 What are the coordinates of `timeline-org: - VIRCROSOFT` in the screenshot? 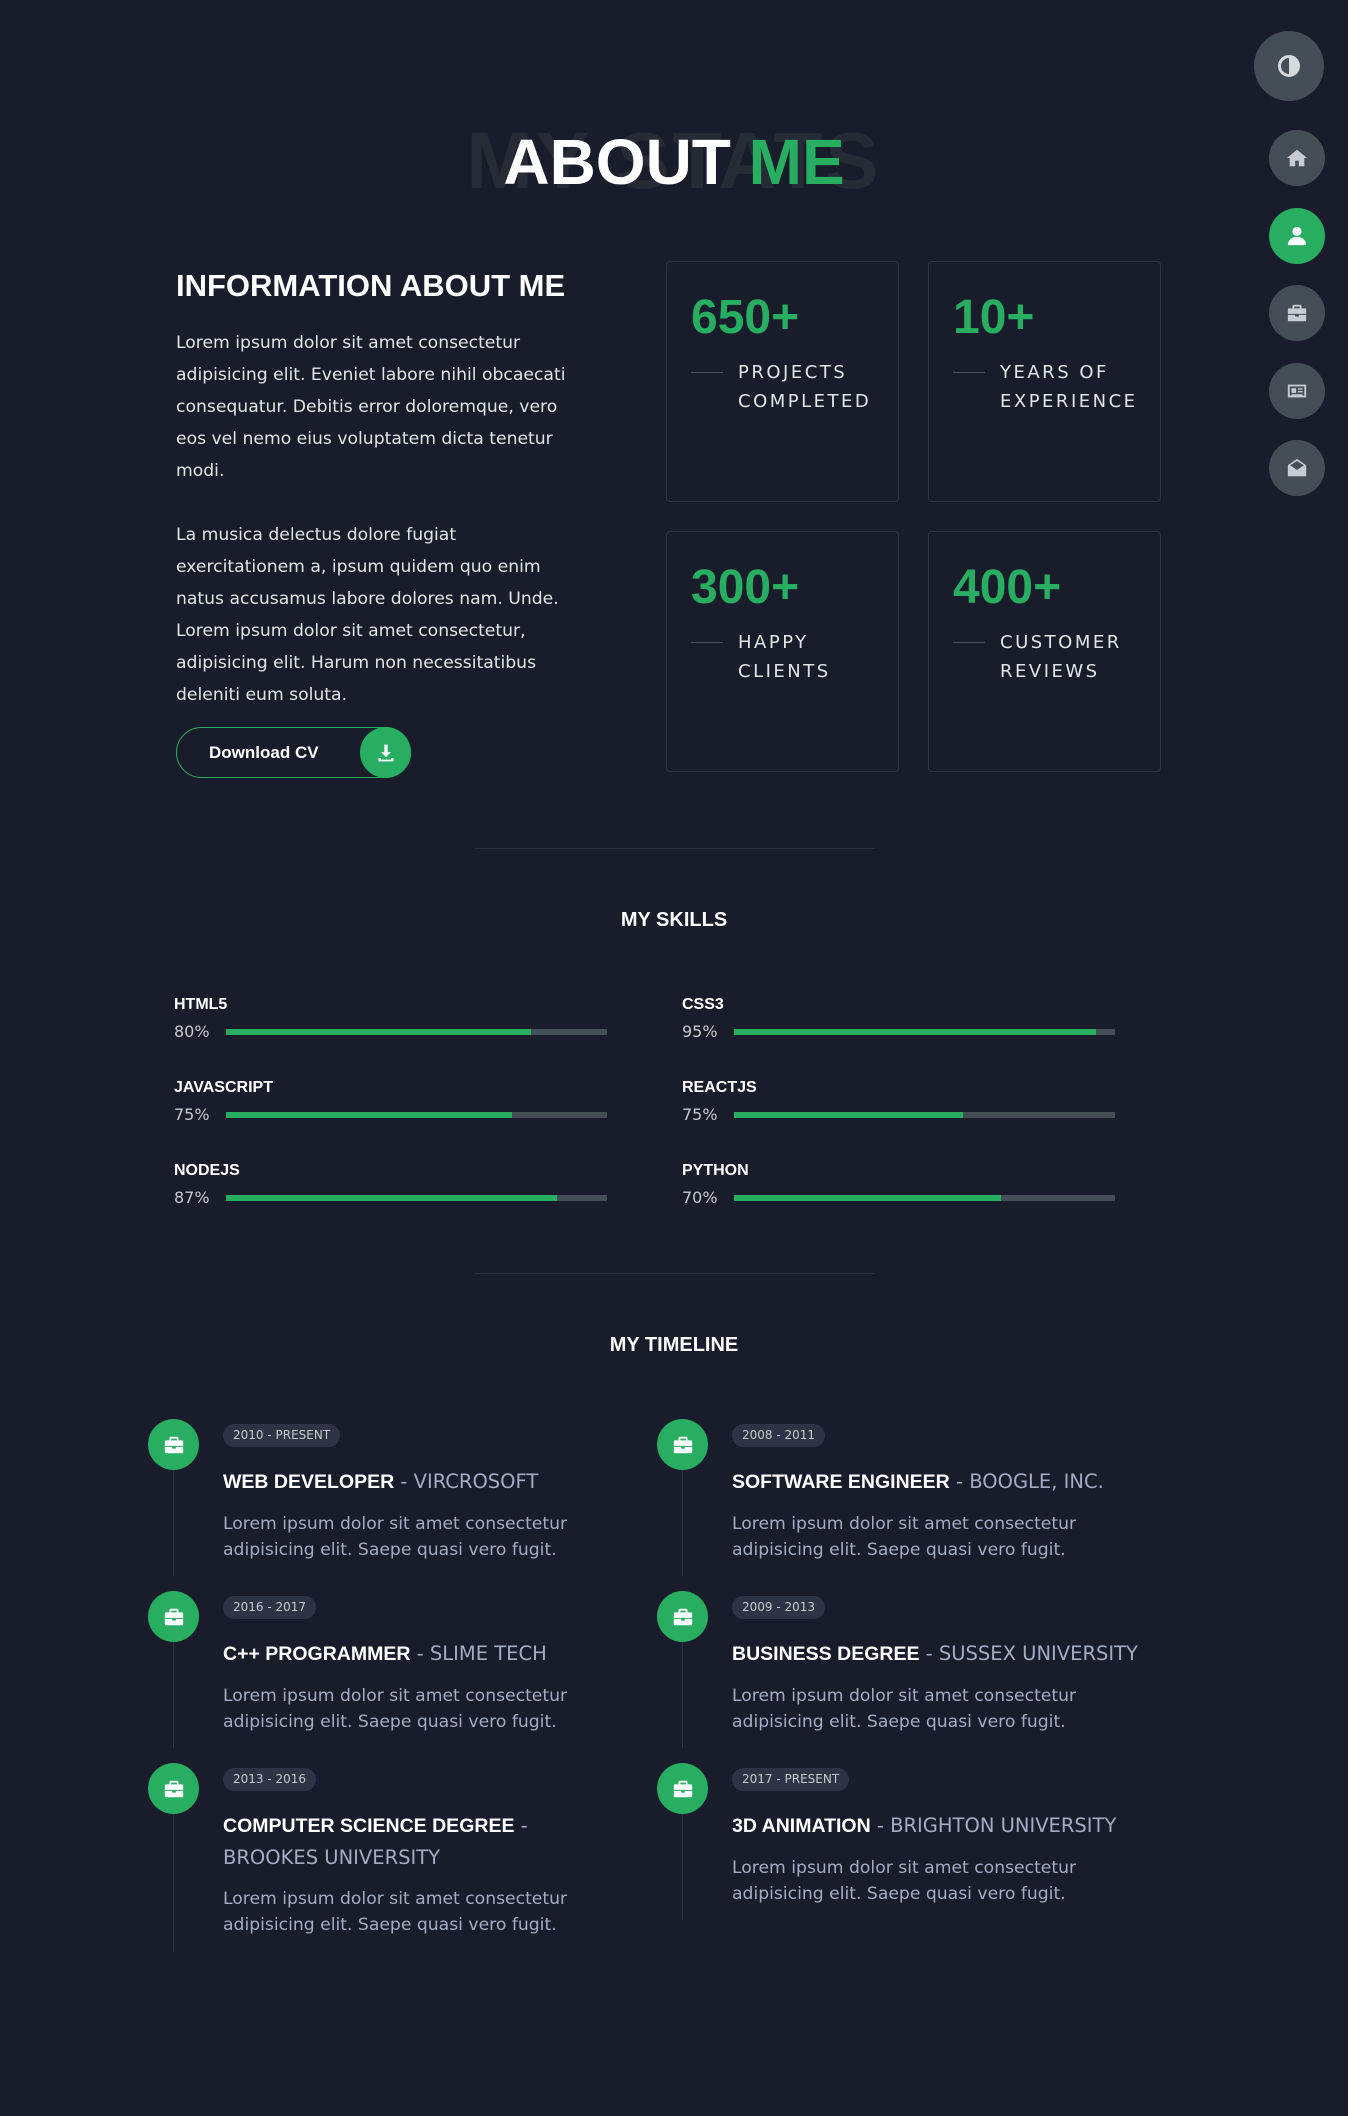 It's located at (466, 1481).